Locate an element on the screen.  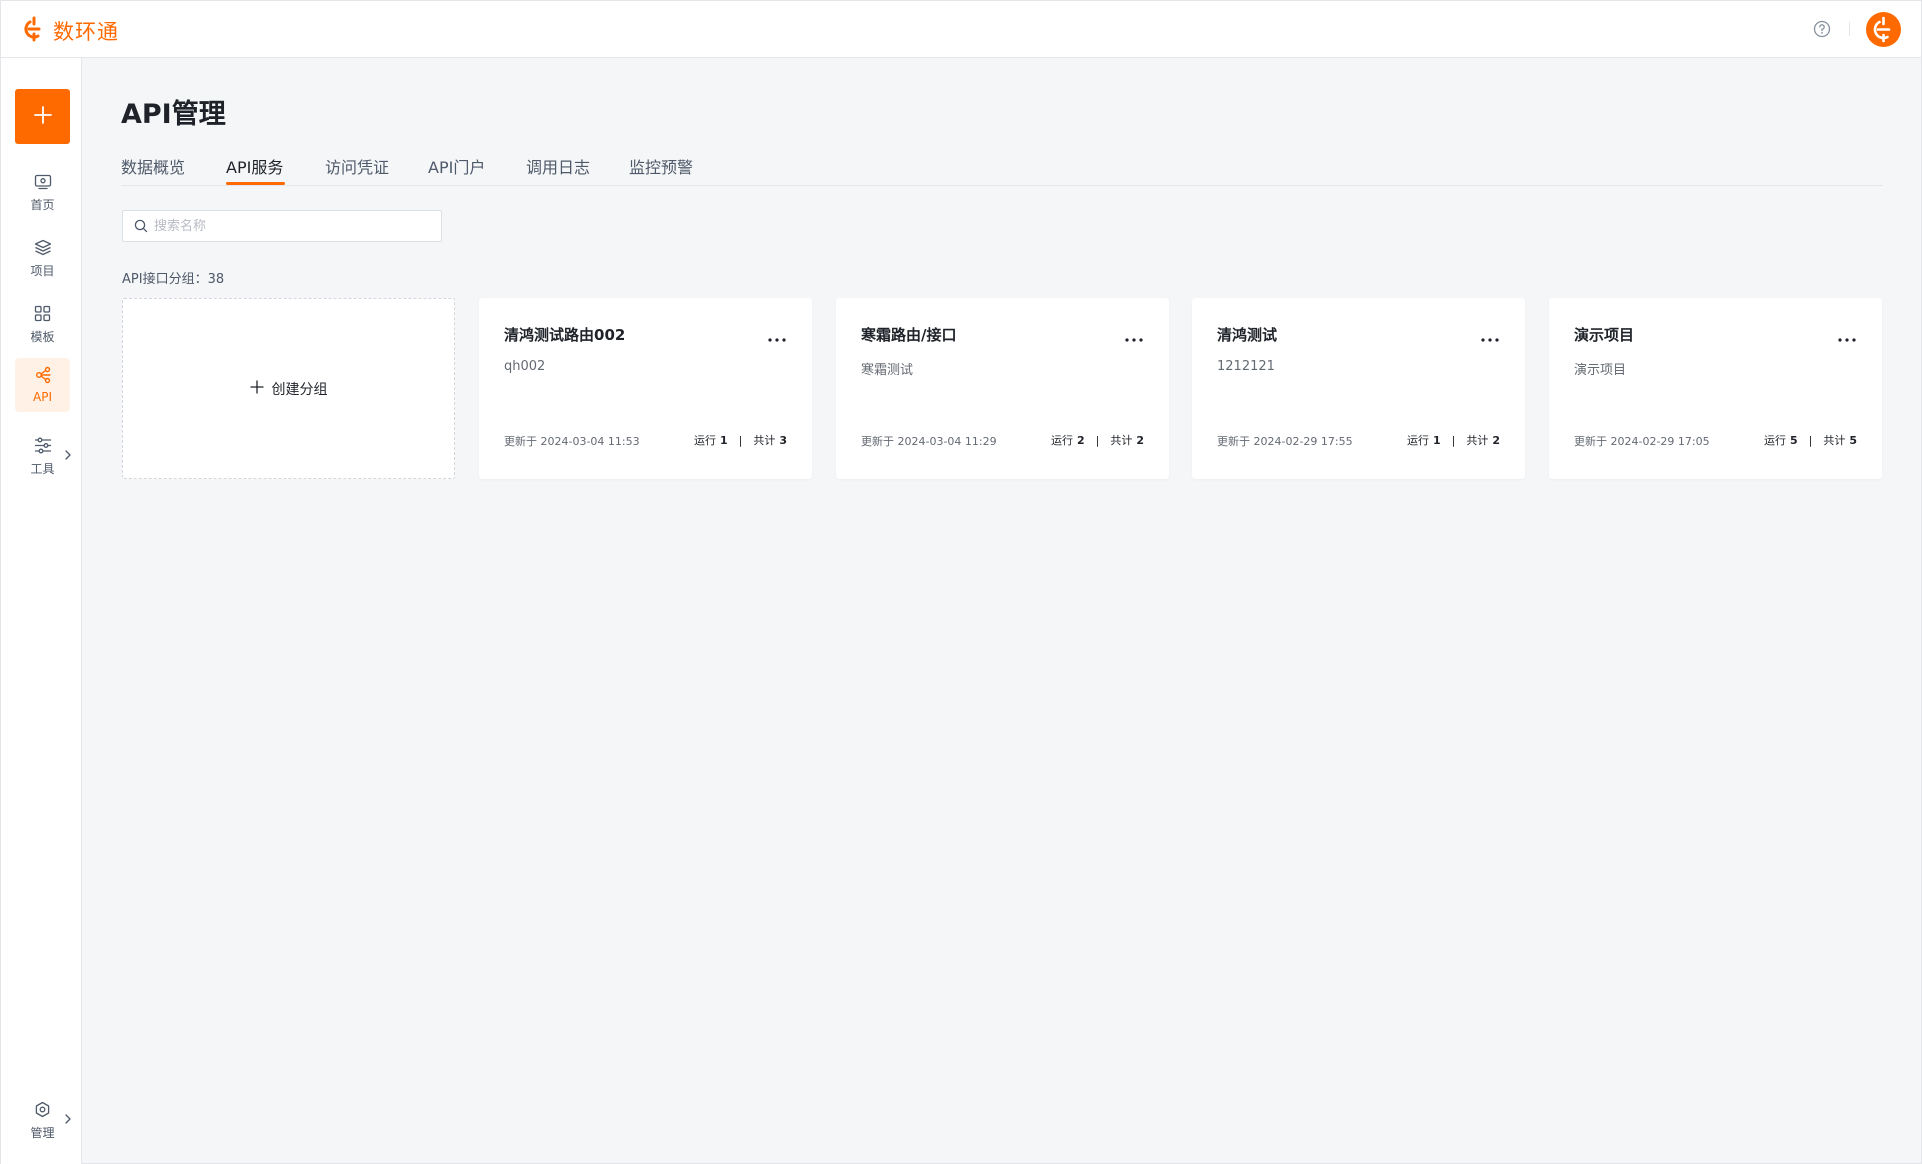
brand-logo-icon is located at coordinates (34, 31).